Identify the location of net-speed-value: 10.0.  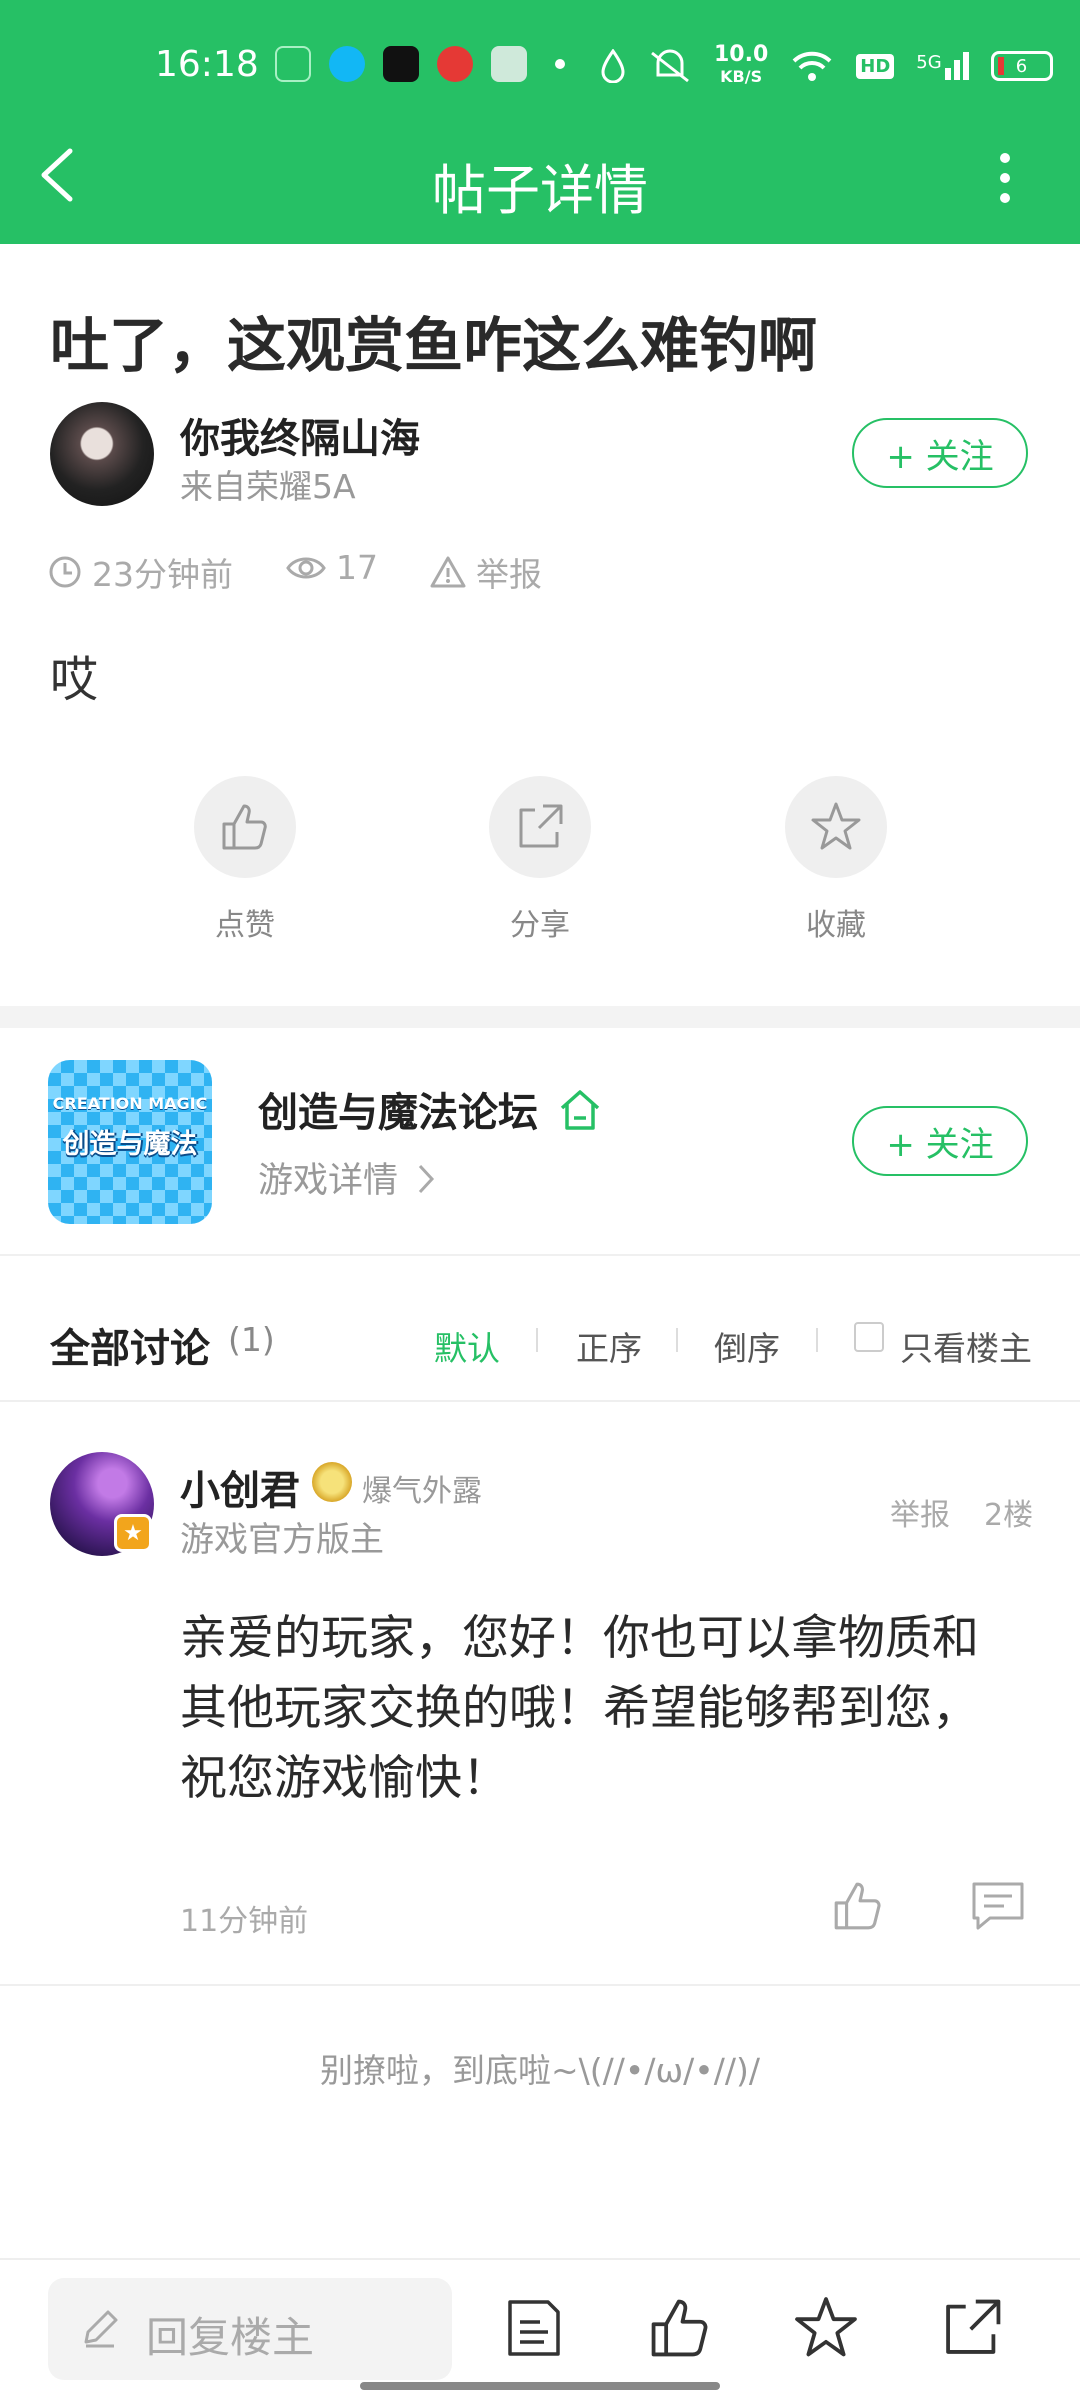
(741, 54).